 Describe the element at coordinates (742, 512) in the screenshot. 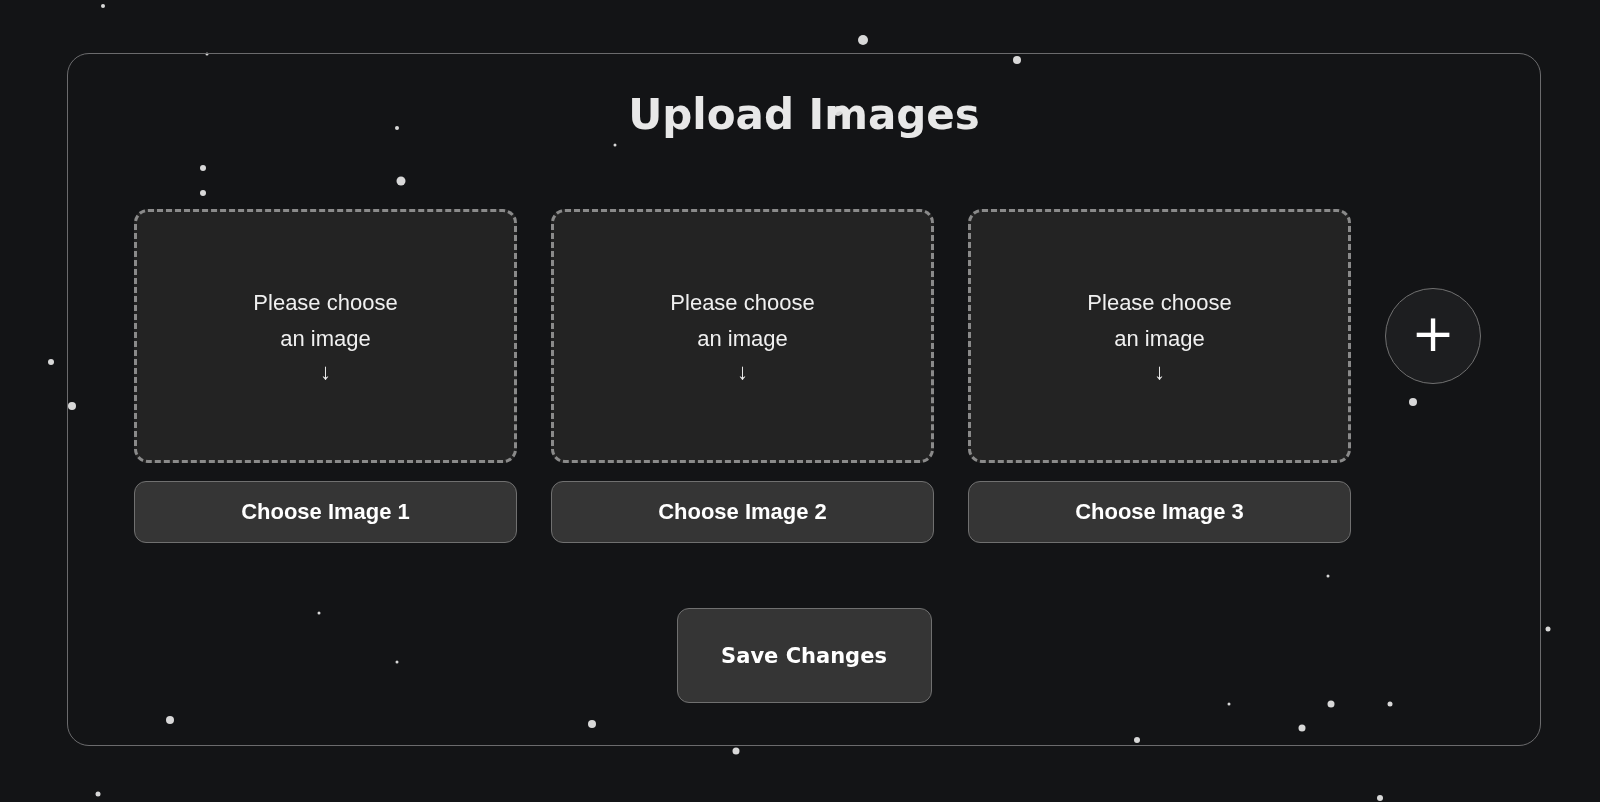

I see `choose-image-button: Choose Image 2` at that location.